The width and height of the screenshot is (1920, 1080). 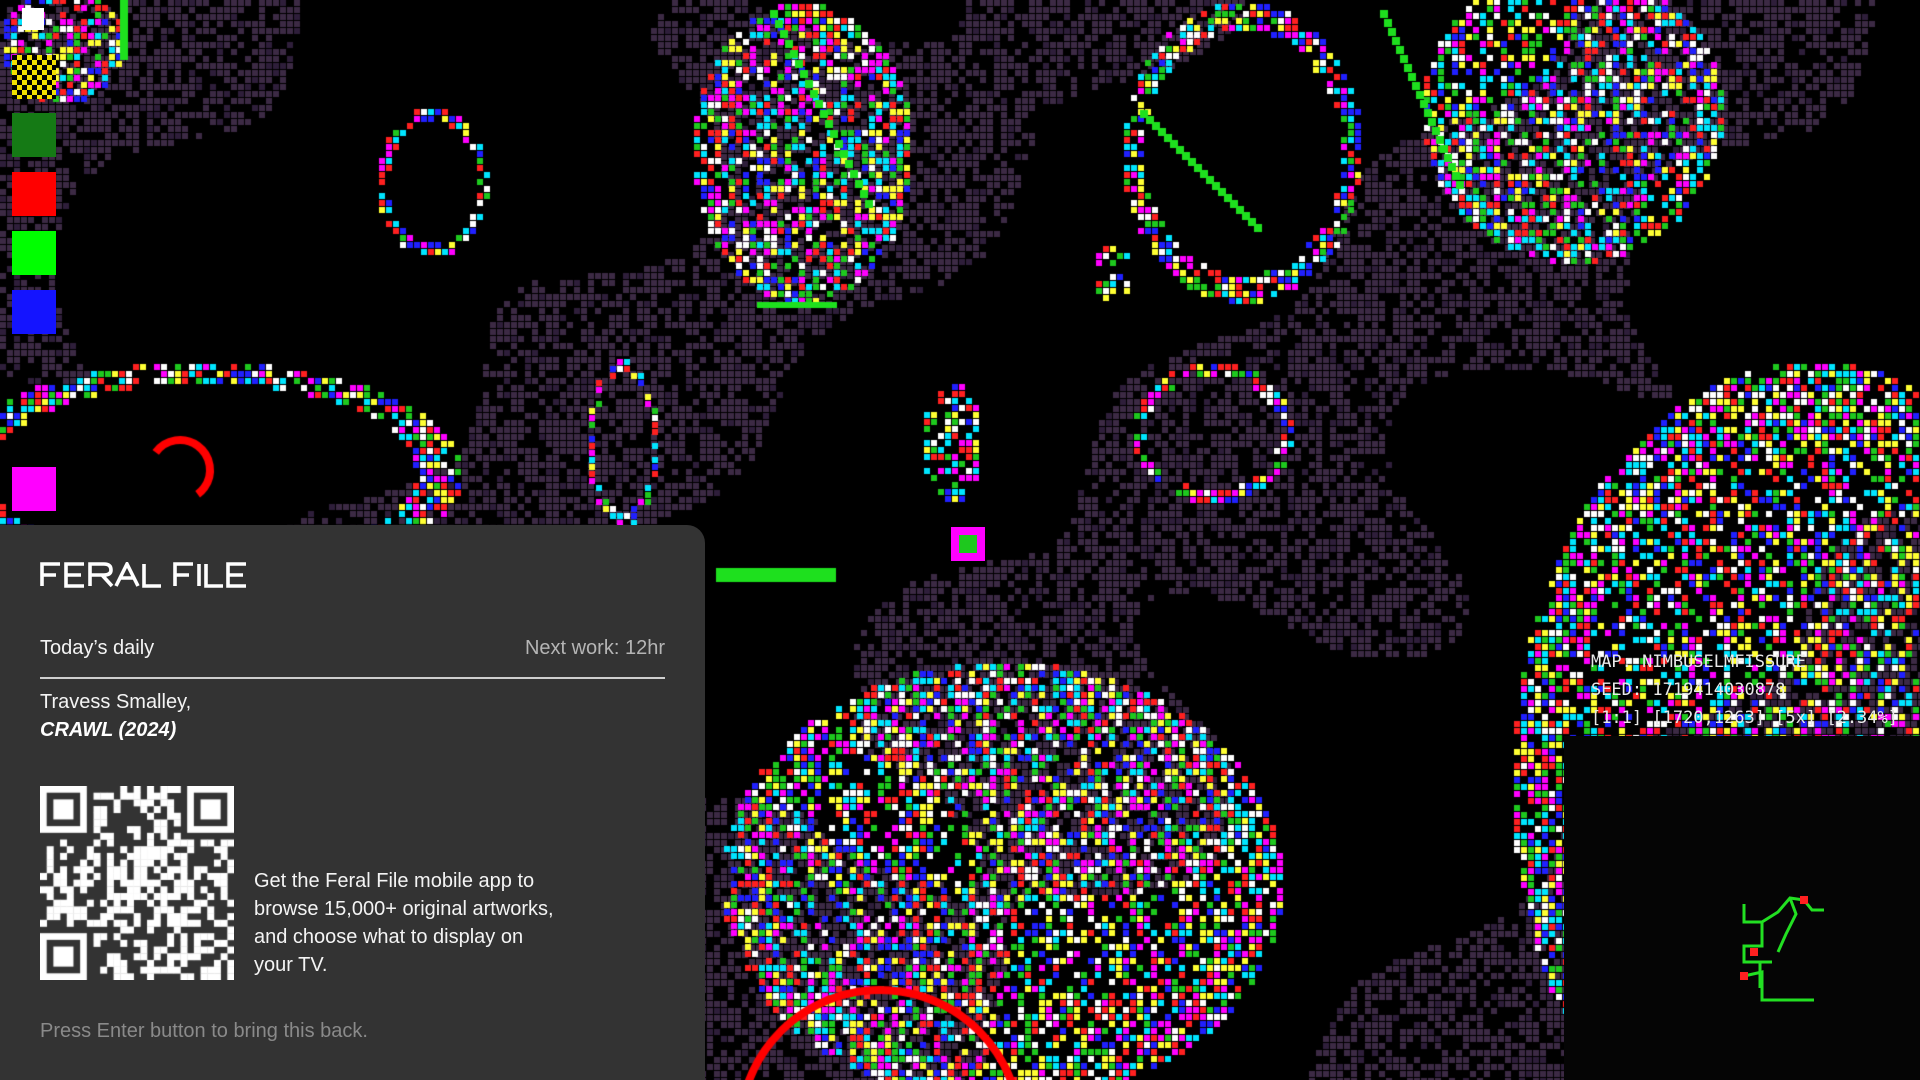 What do you see at coordinates (34, 253) in the screenshot?
I see `swatch-green` at bounding box center [34, 253].